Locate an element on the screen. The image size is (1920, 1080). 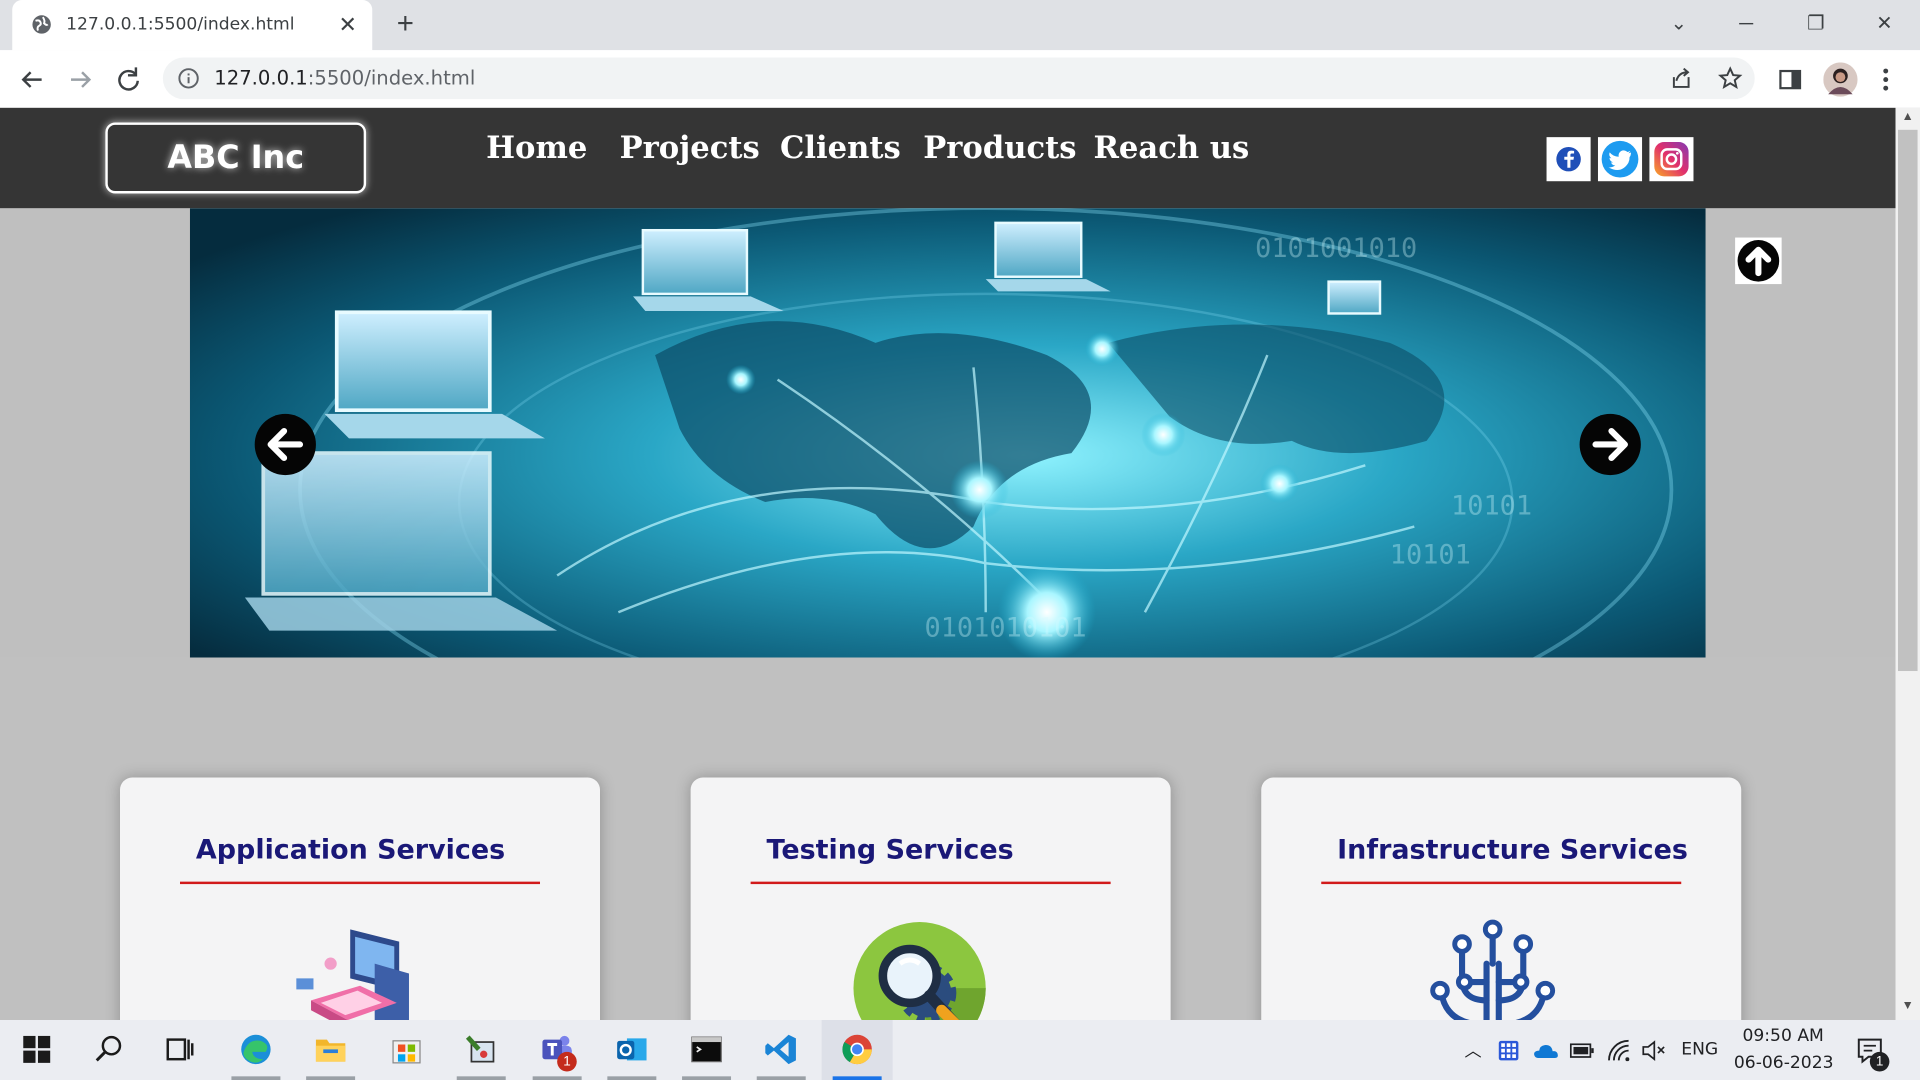
magnifier-gear-icon is located at coordinates (919, 971).